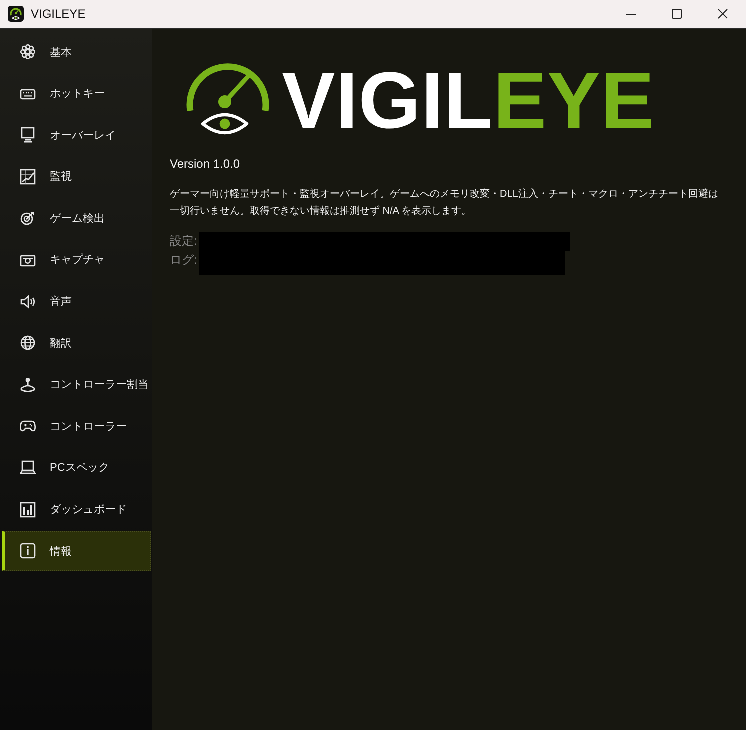  I want to click on close-icon, so click(723, 14).